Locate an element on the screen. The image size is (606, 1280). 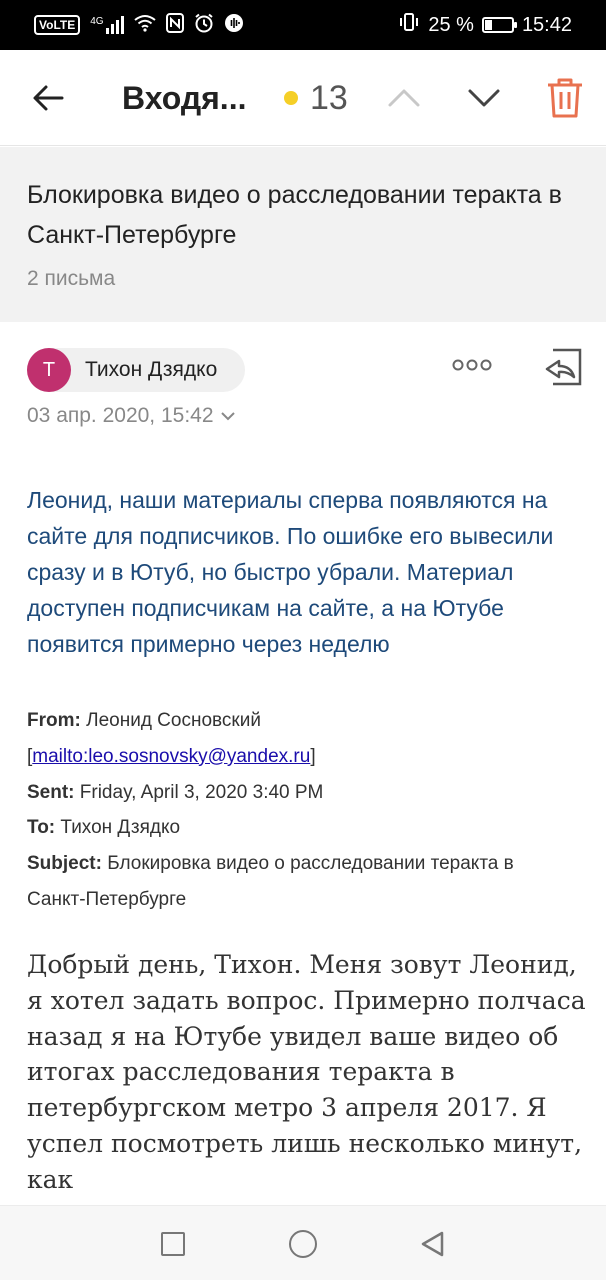
home-circle-icon is located at coordinates (303, 1244).